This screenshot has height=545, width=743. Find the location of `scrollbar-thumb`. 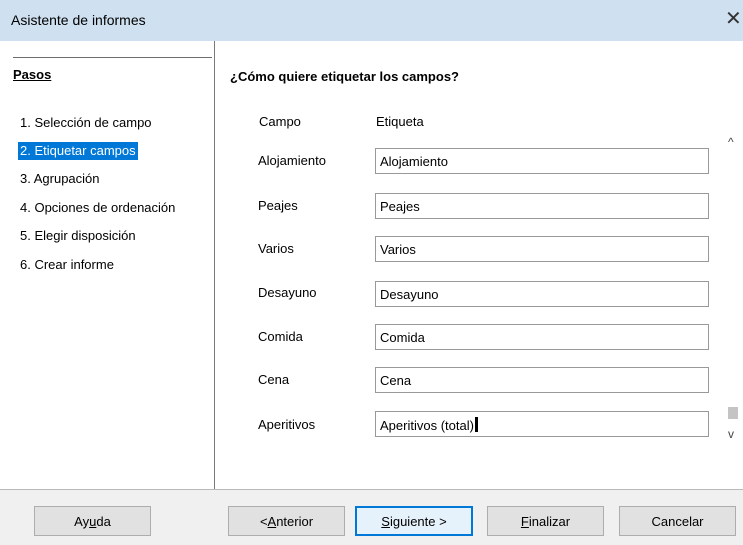

scrollbar-thumb is located at coordinates (733, 413).